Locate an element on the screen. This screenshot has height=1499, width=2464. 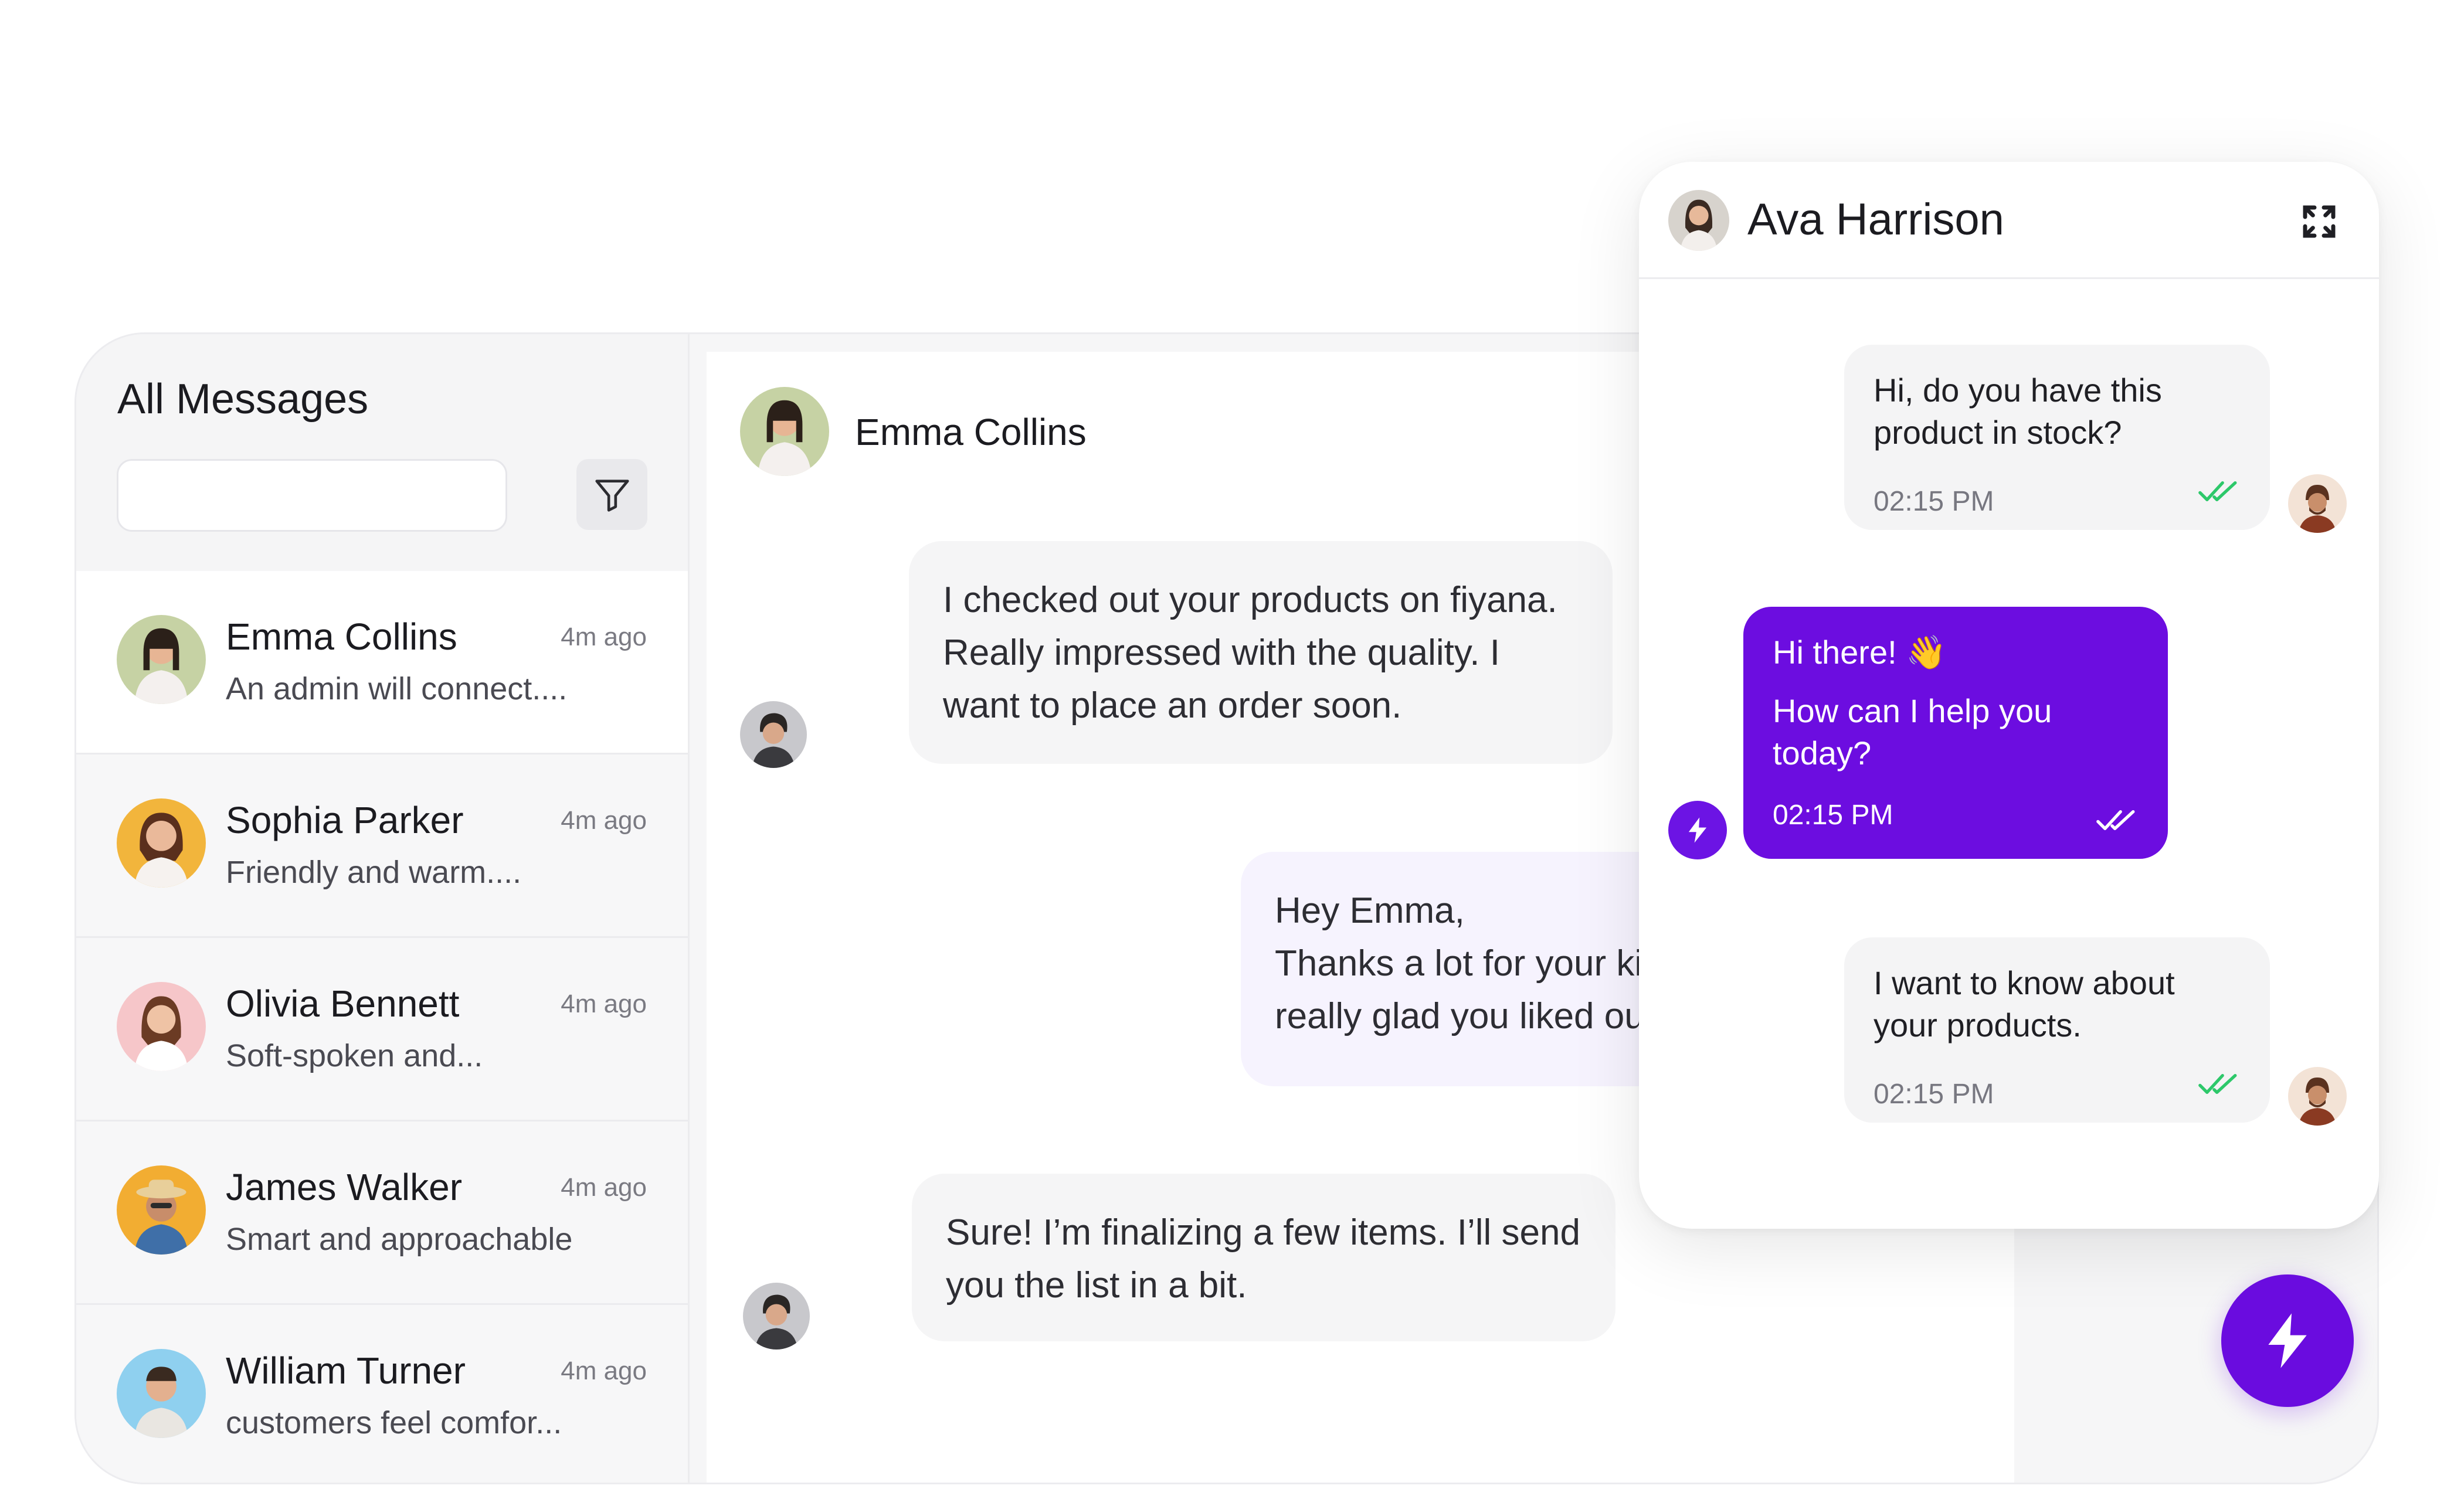
contact-name: William Turner is located at coordinates (346, 1371).